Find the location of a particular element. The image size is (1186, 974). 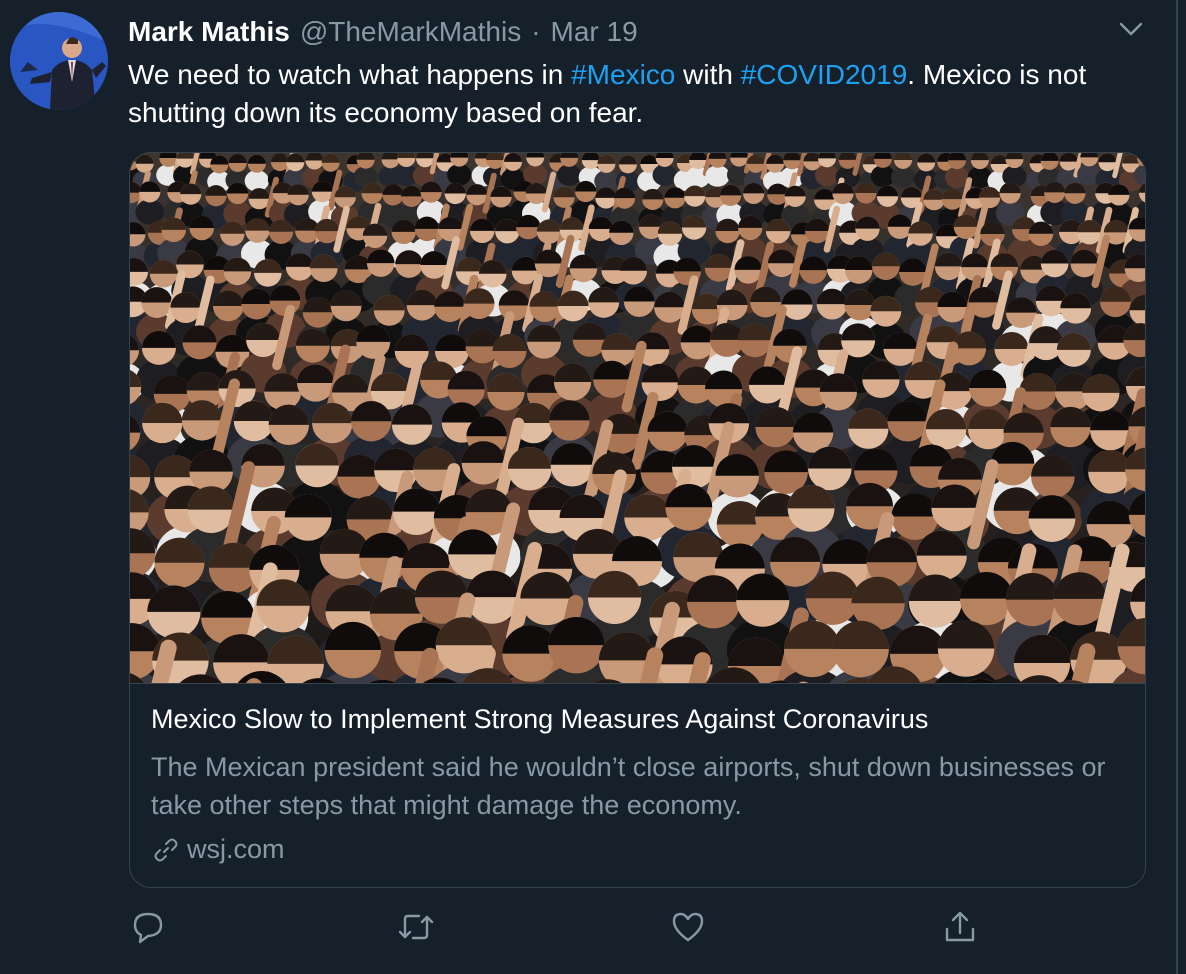

card-domain: wsj.com is located at coordinates (236, 849).